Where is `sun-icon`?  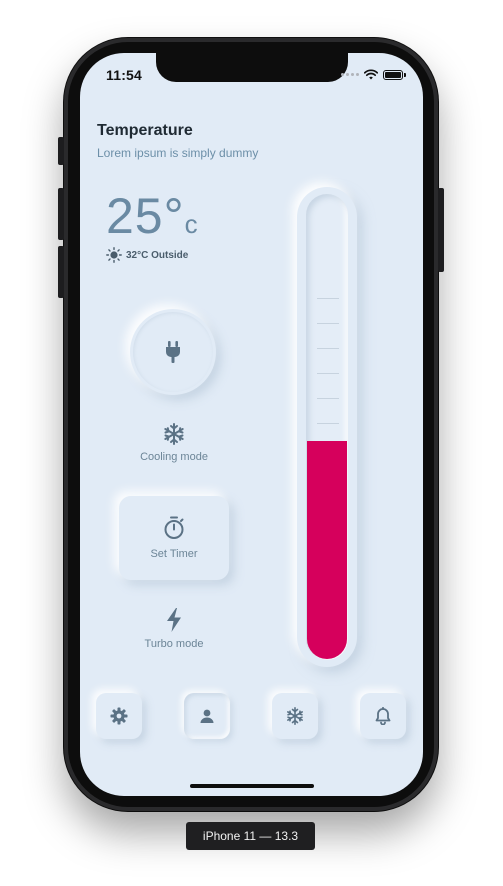 sun-icon is located at coordinates (114, 255).